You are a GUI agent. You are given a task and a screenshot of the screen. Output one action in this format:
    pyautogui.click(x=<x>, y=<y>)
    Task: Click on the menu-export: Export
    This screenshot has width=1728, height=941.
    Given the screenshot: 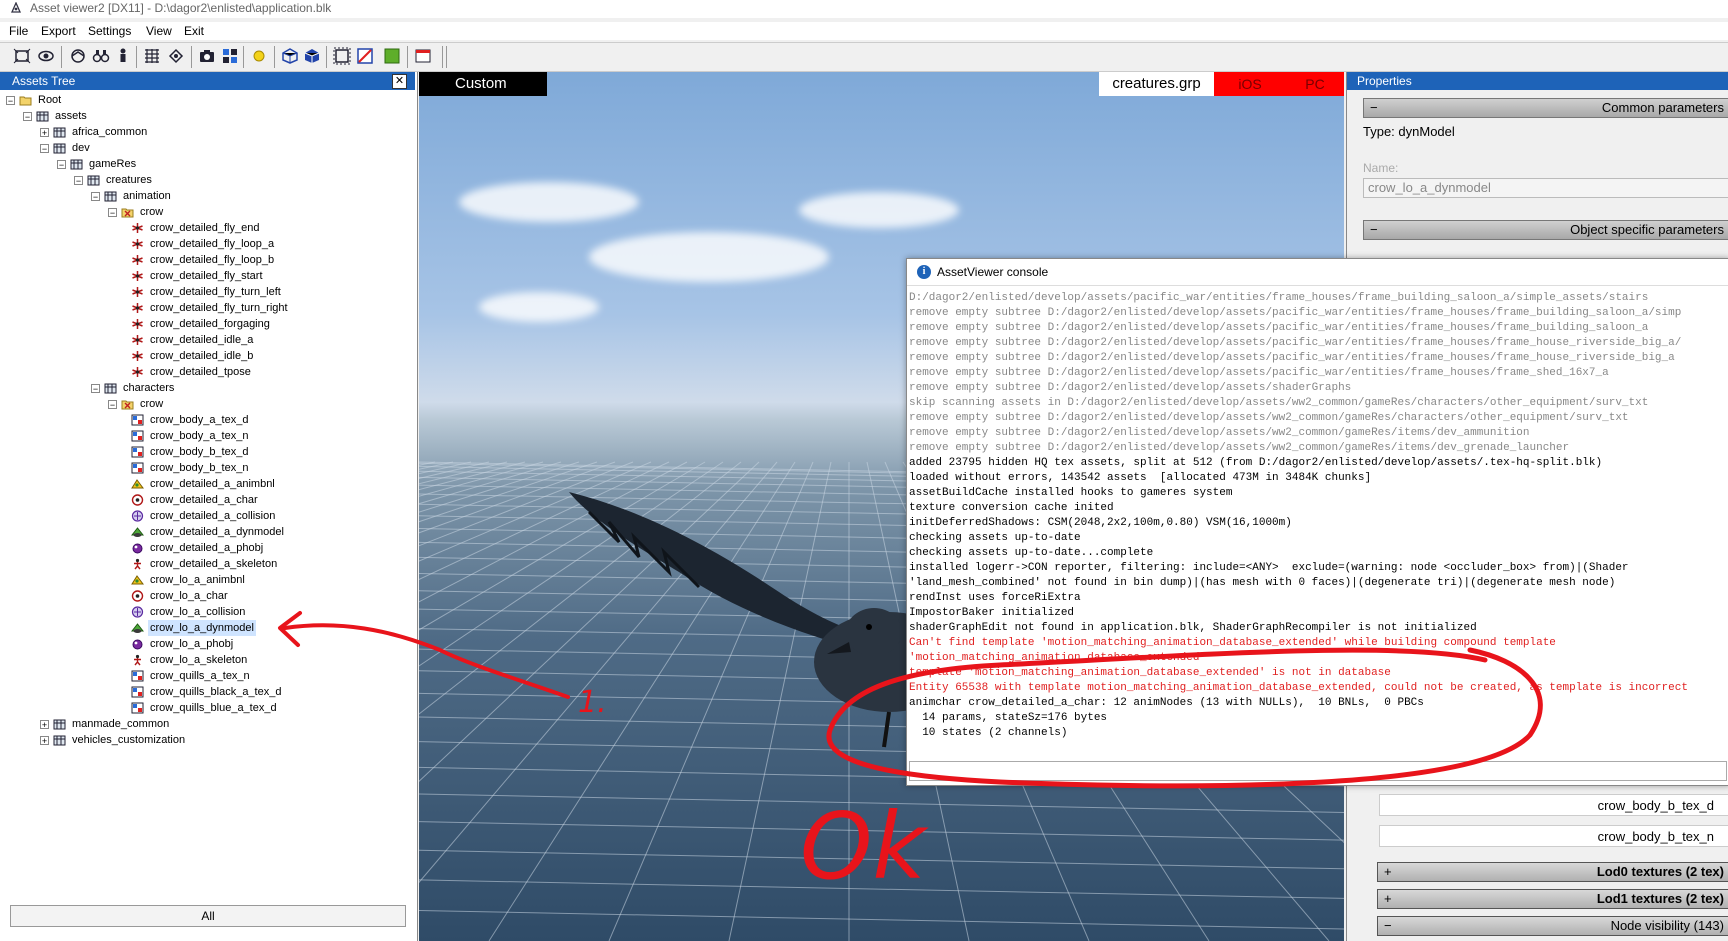 What is the action you would take?
    pyautogui.click(x=58, y=31)
    